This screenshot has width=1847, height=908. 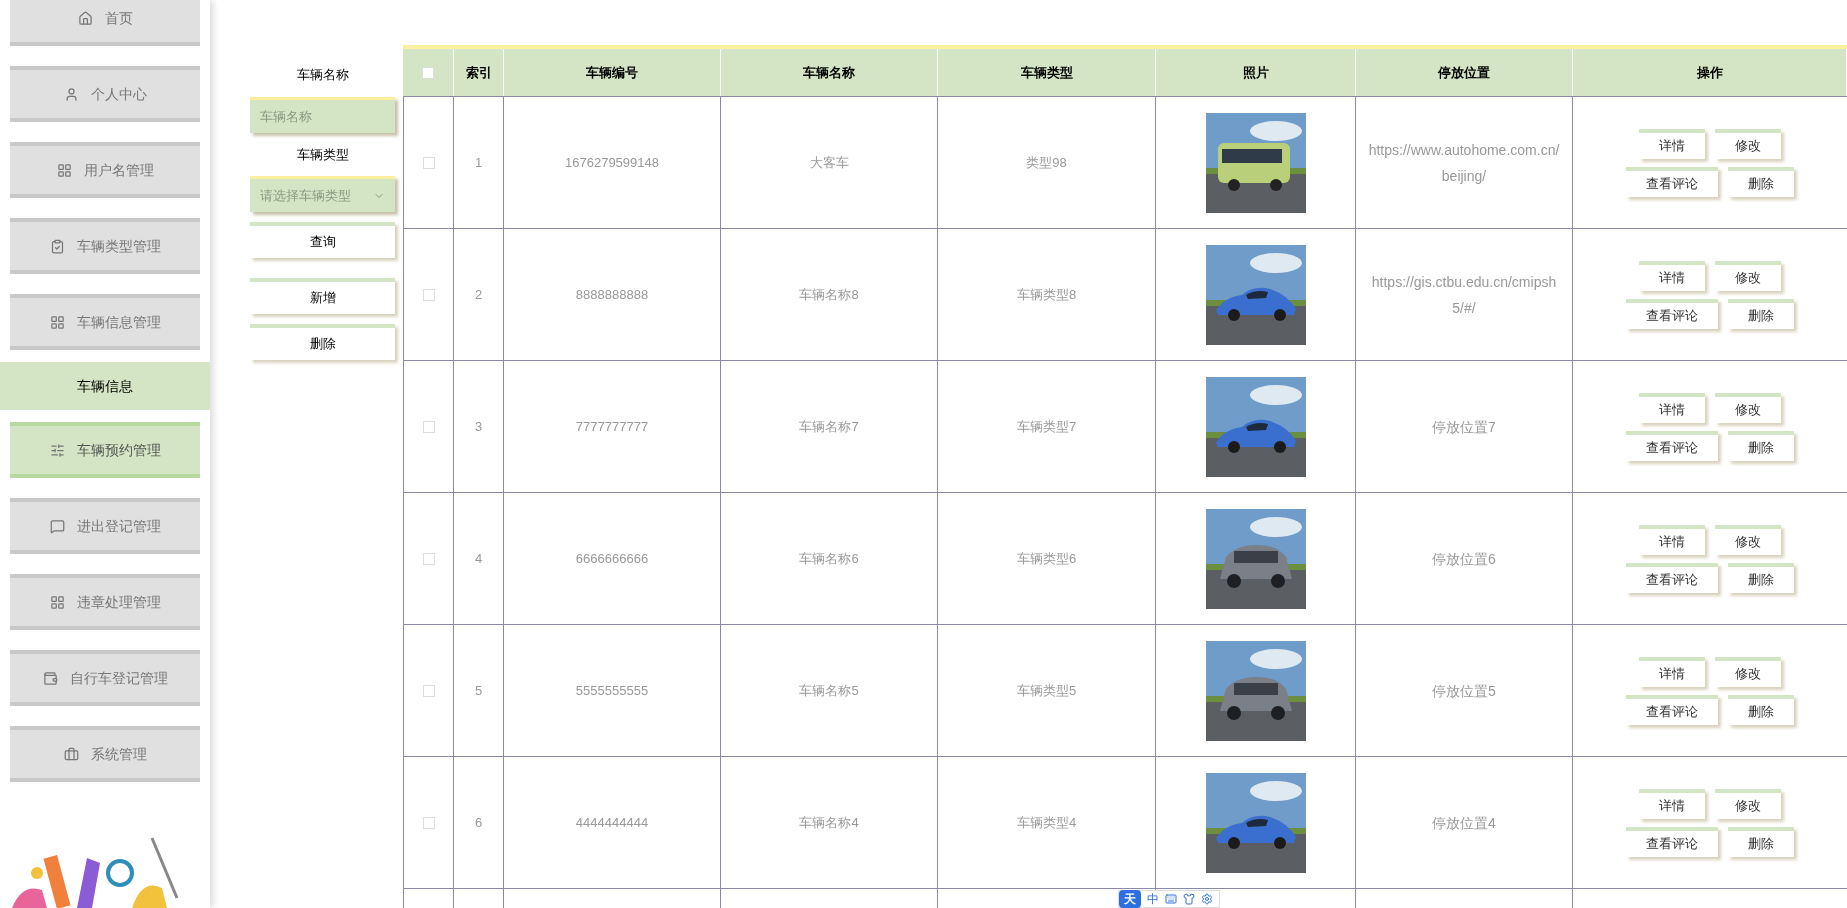 What do you see at coordinates (829, 162) in the screenshot?
I see `table-cell: 大客车` at bounding box center [829, 162].